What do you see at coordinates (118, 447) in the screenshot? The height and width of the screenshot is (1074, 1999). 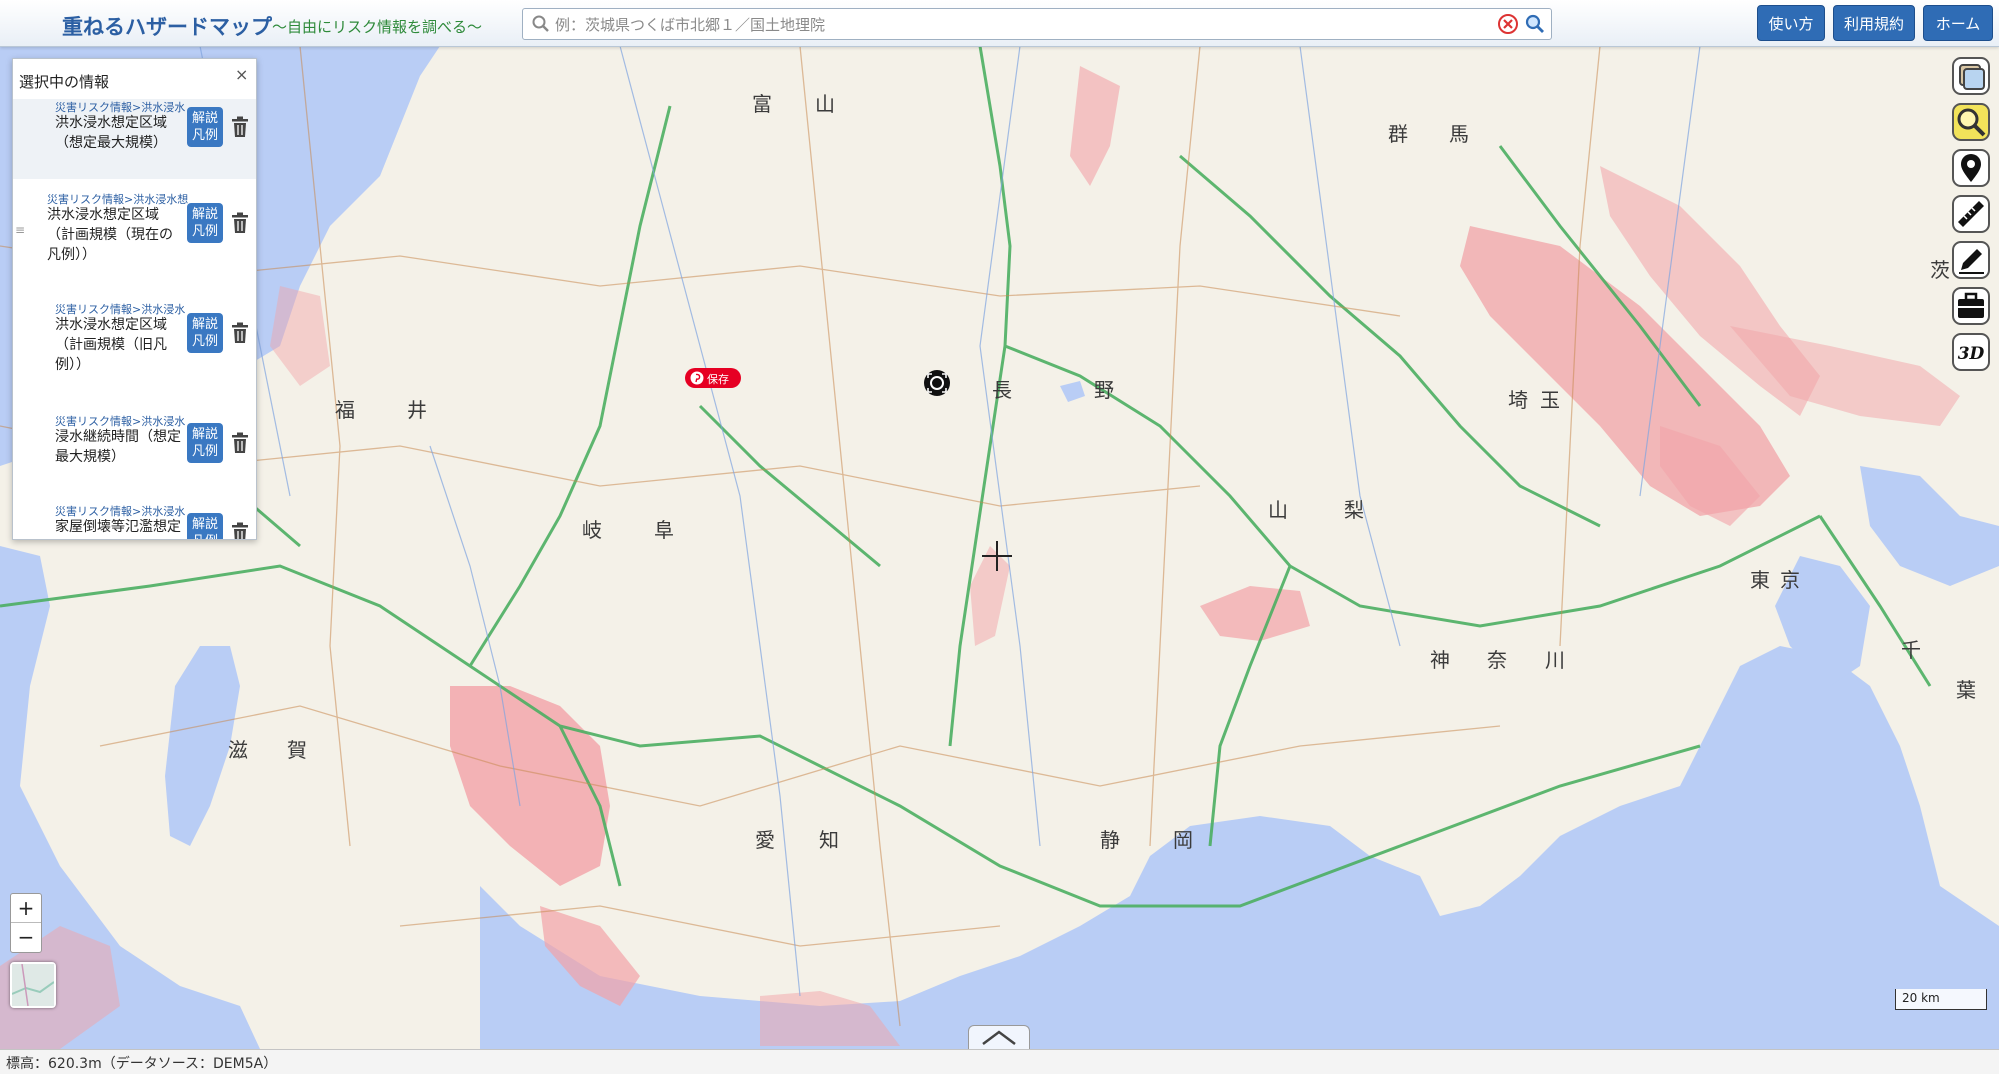 I see `layer-name: 浸水継続時間（想定 最大規模）` at bounding box center [118, 447].